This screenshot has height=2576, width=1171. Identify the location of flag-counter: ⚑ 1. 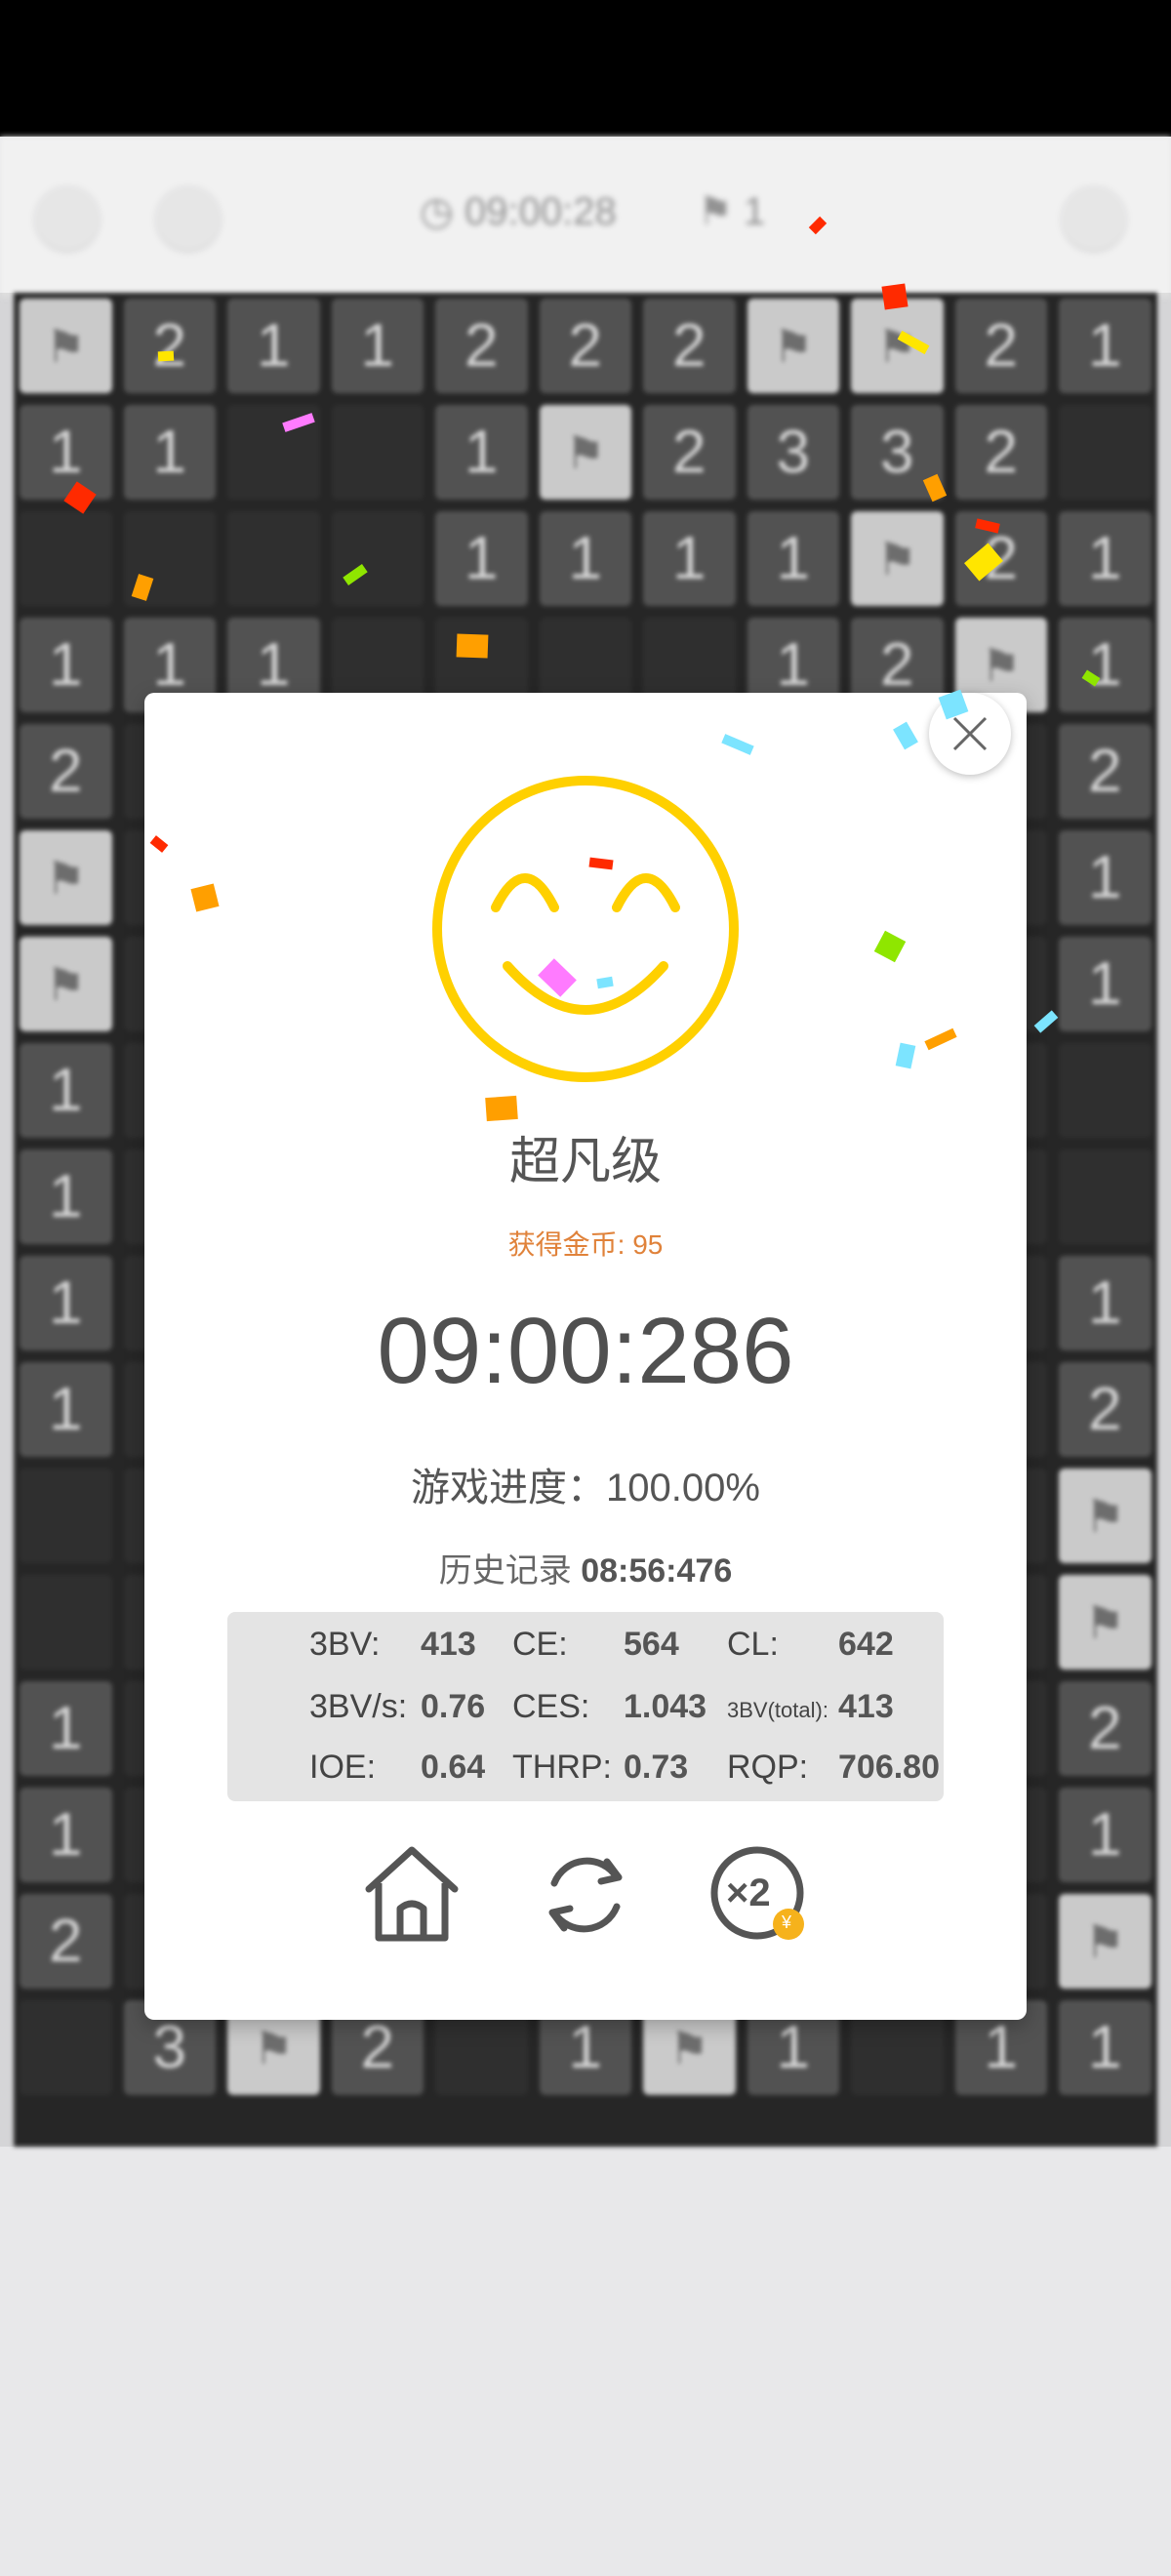
(732, 211).